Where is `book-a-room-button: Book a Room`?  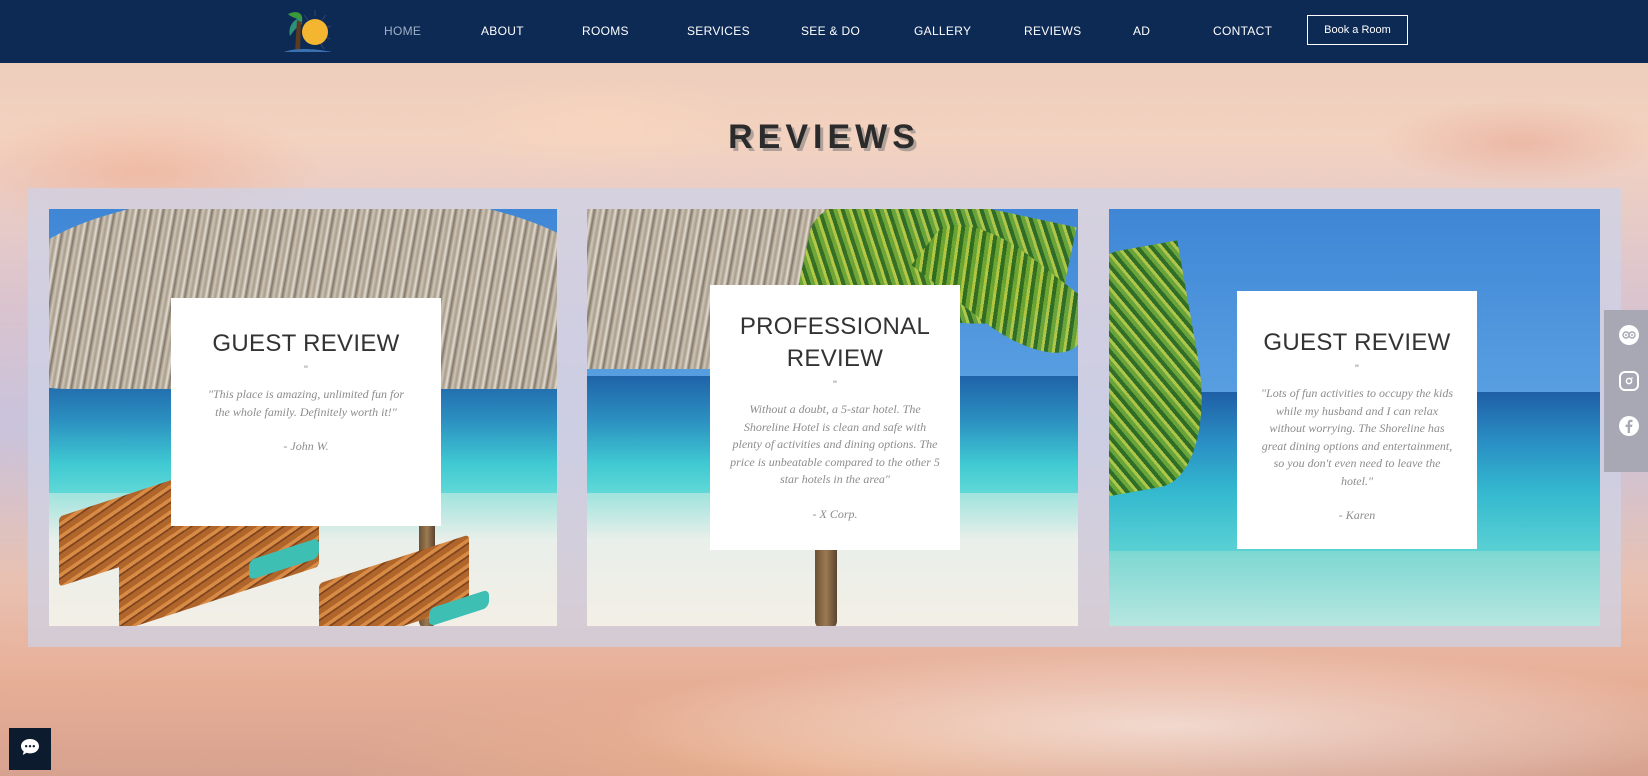 book-a-room-button: Book a Room is located at coordinates (1357, 30).